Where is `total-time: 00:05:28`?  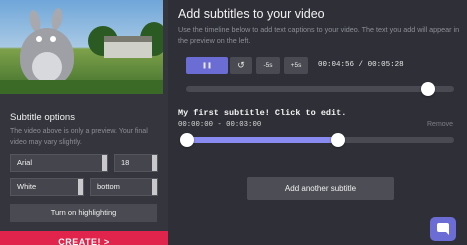
total-time: 00:05:28 is located at coordinates (385, 65).